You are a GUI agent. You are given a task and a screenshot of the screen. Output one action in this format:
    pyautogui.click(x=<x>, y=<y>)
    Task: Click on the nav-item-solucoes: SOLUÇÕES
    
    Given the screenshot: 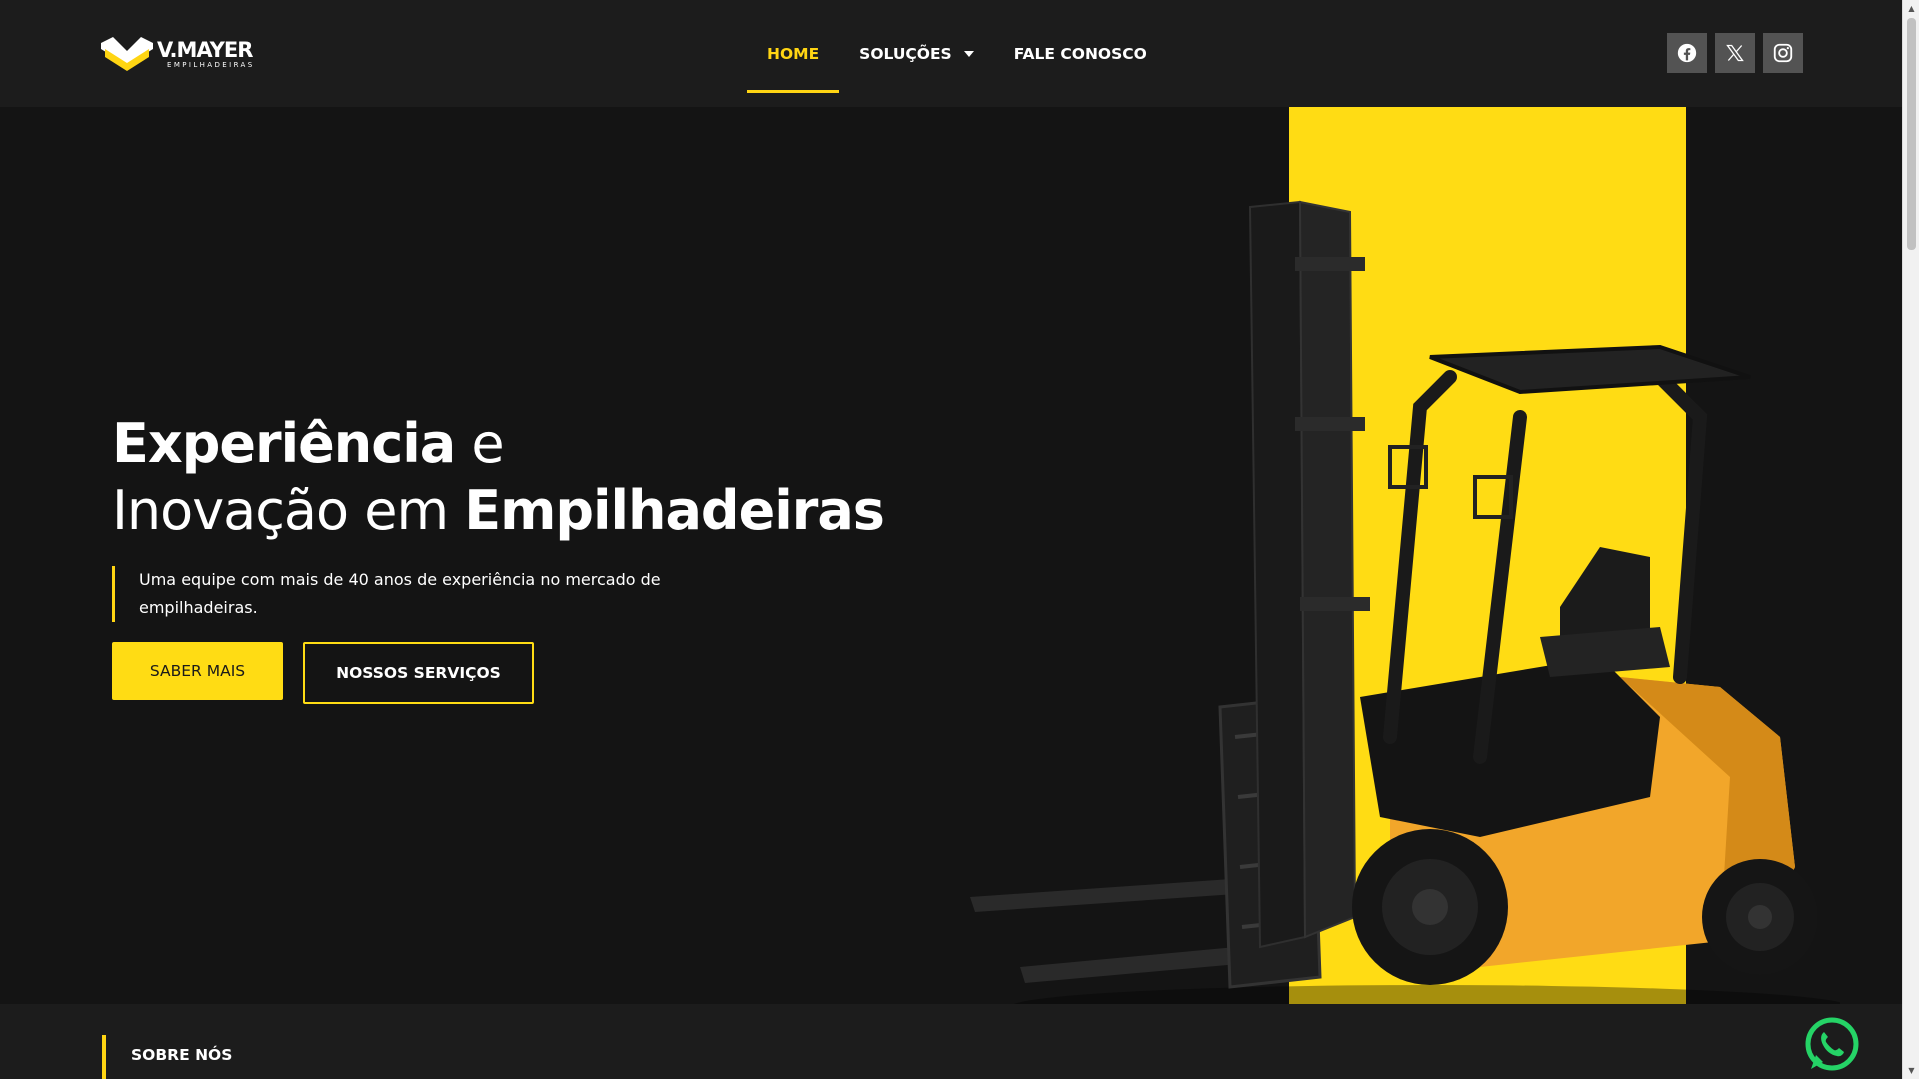 What is the action you would take?
    pyautogui.click(x=916, y=54)
    